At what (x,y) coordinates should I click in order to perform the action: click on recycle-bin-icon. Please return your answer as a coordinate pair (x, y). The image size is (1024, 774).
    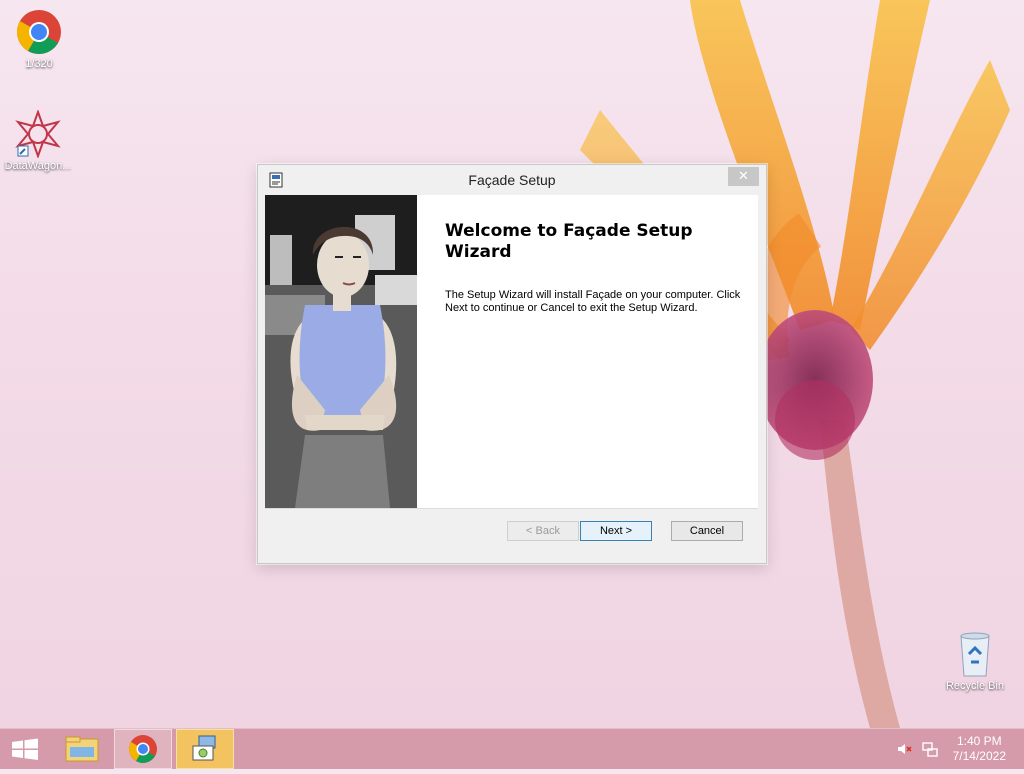
    Looking at the image, I should click on (975, 654).